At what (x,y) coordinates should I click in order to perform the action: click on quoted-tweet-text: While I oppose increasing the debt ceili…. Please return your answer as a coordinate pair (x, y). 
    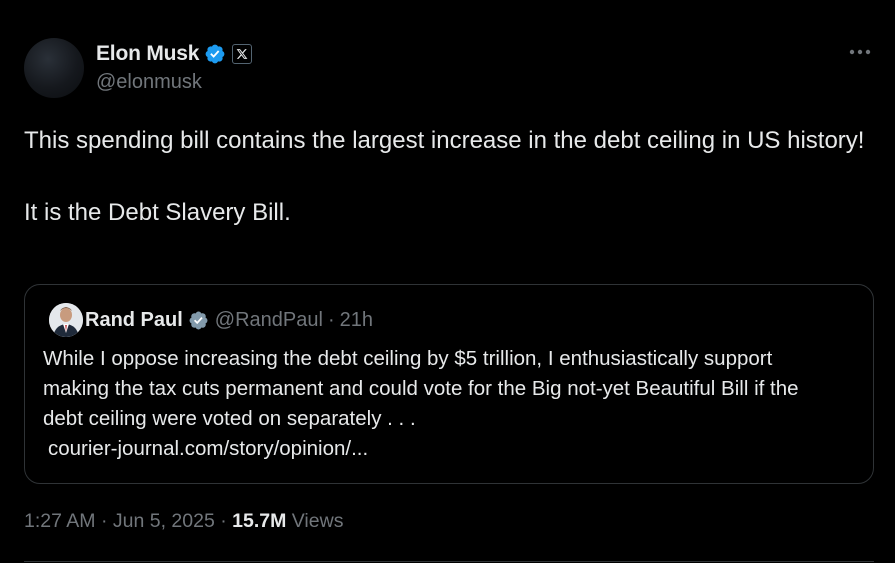
    Looking at the image, I should click on (421, 388).